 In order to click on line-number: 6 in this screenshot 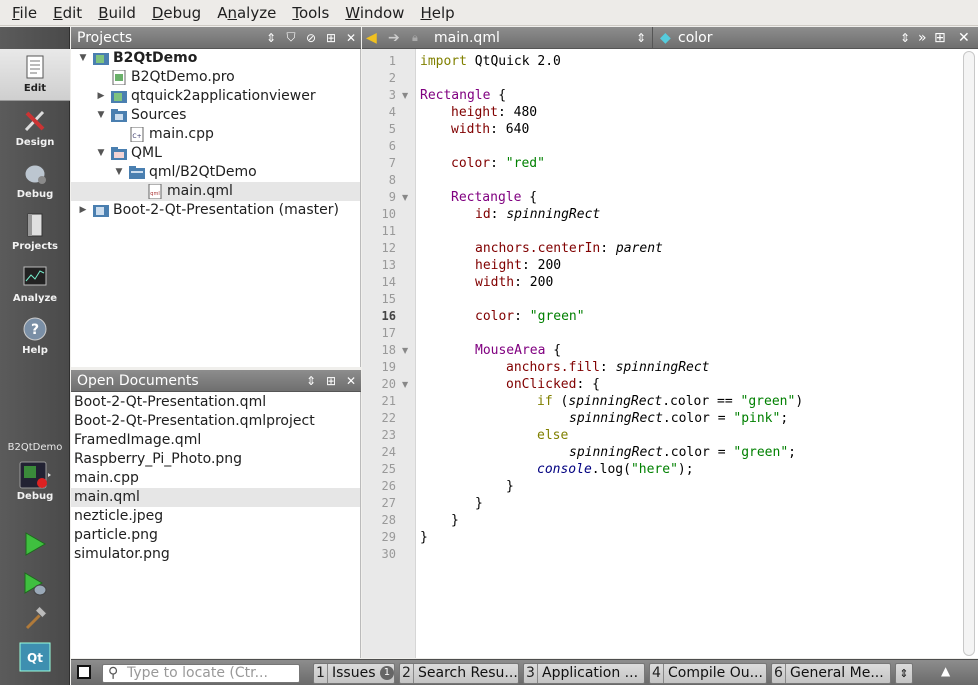, I will do `click(392, 146)`.